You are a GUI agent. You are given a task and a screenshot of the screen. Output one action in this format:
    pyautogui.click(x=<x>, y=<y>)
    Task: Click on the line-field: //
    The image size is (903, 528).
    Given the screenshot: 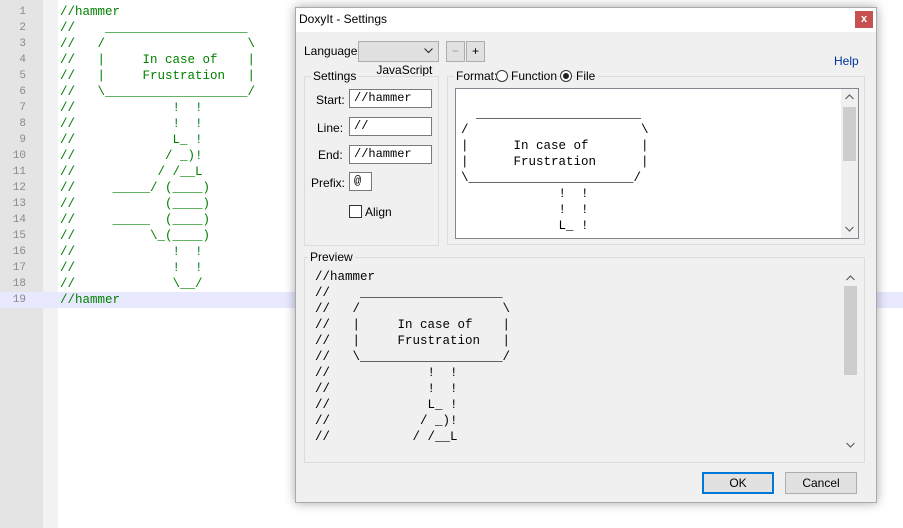 What is the action you would take?
    pyautogui.click(x=390, y=126)
    